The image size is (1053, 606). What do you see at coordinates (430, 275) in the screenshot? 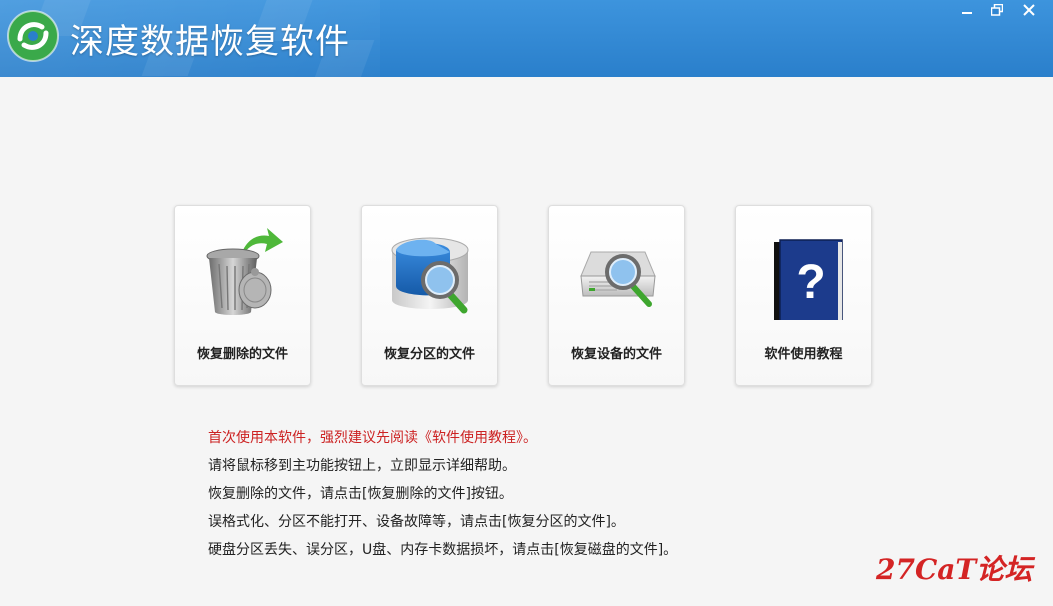
I see `disk-search-icon` at bounding box center [430, 275].